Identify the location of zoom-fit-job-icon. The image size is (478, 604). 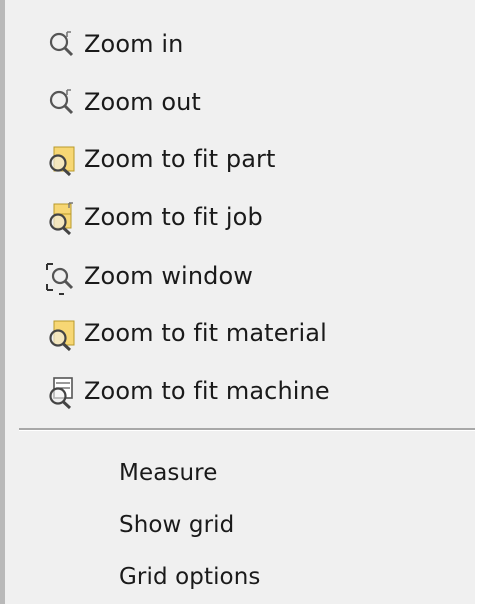
(63, 219).